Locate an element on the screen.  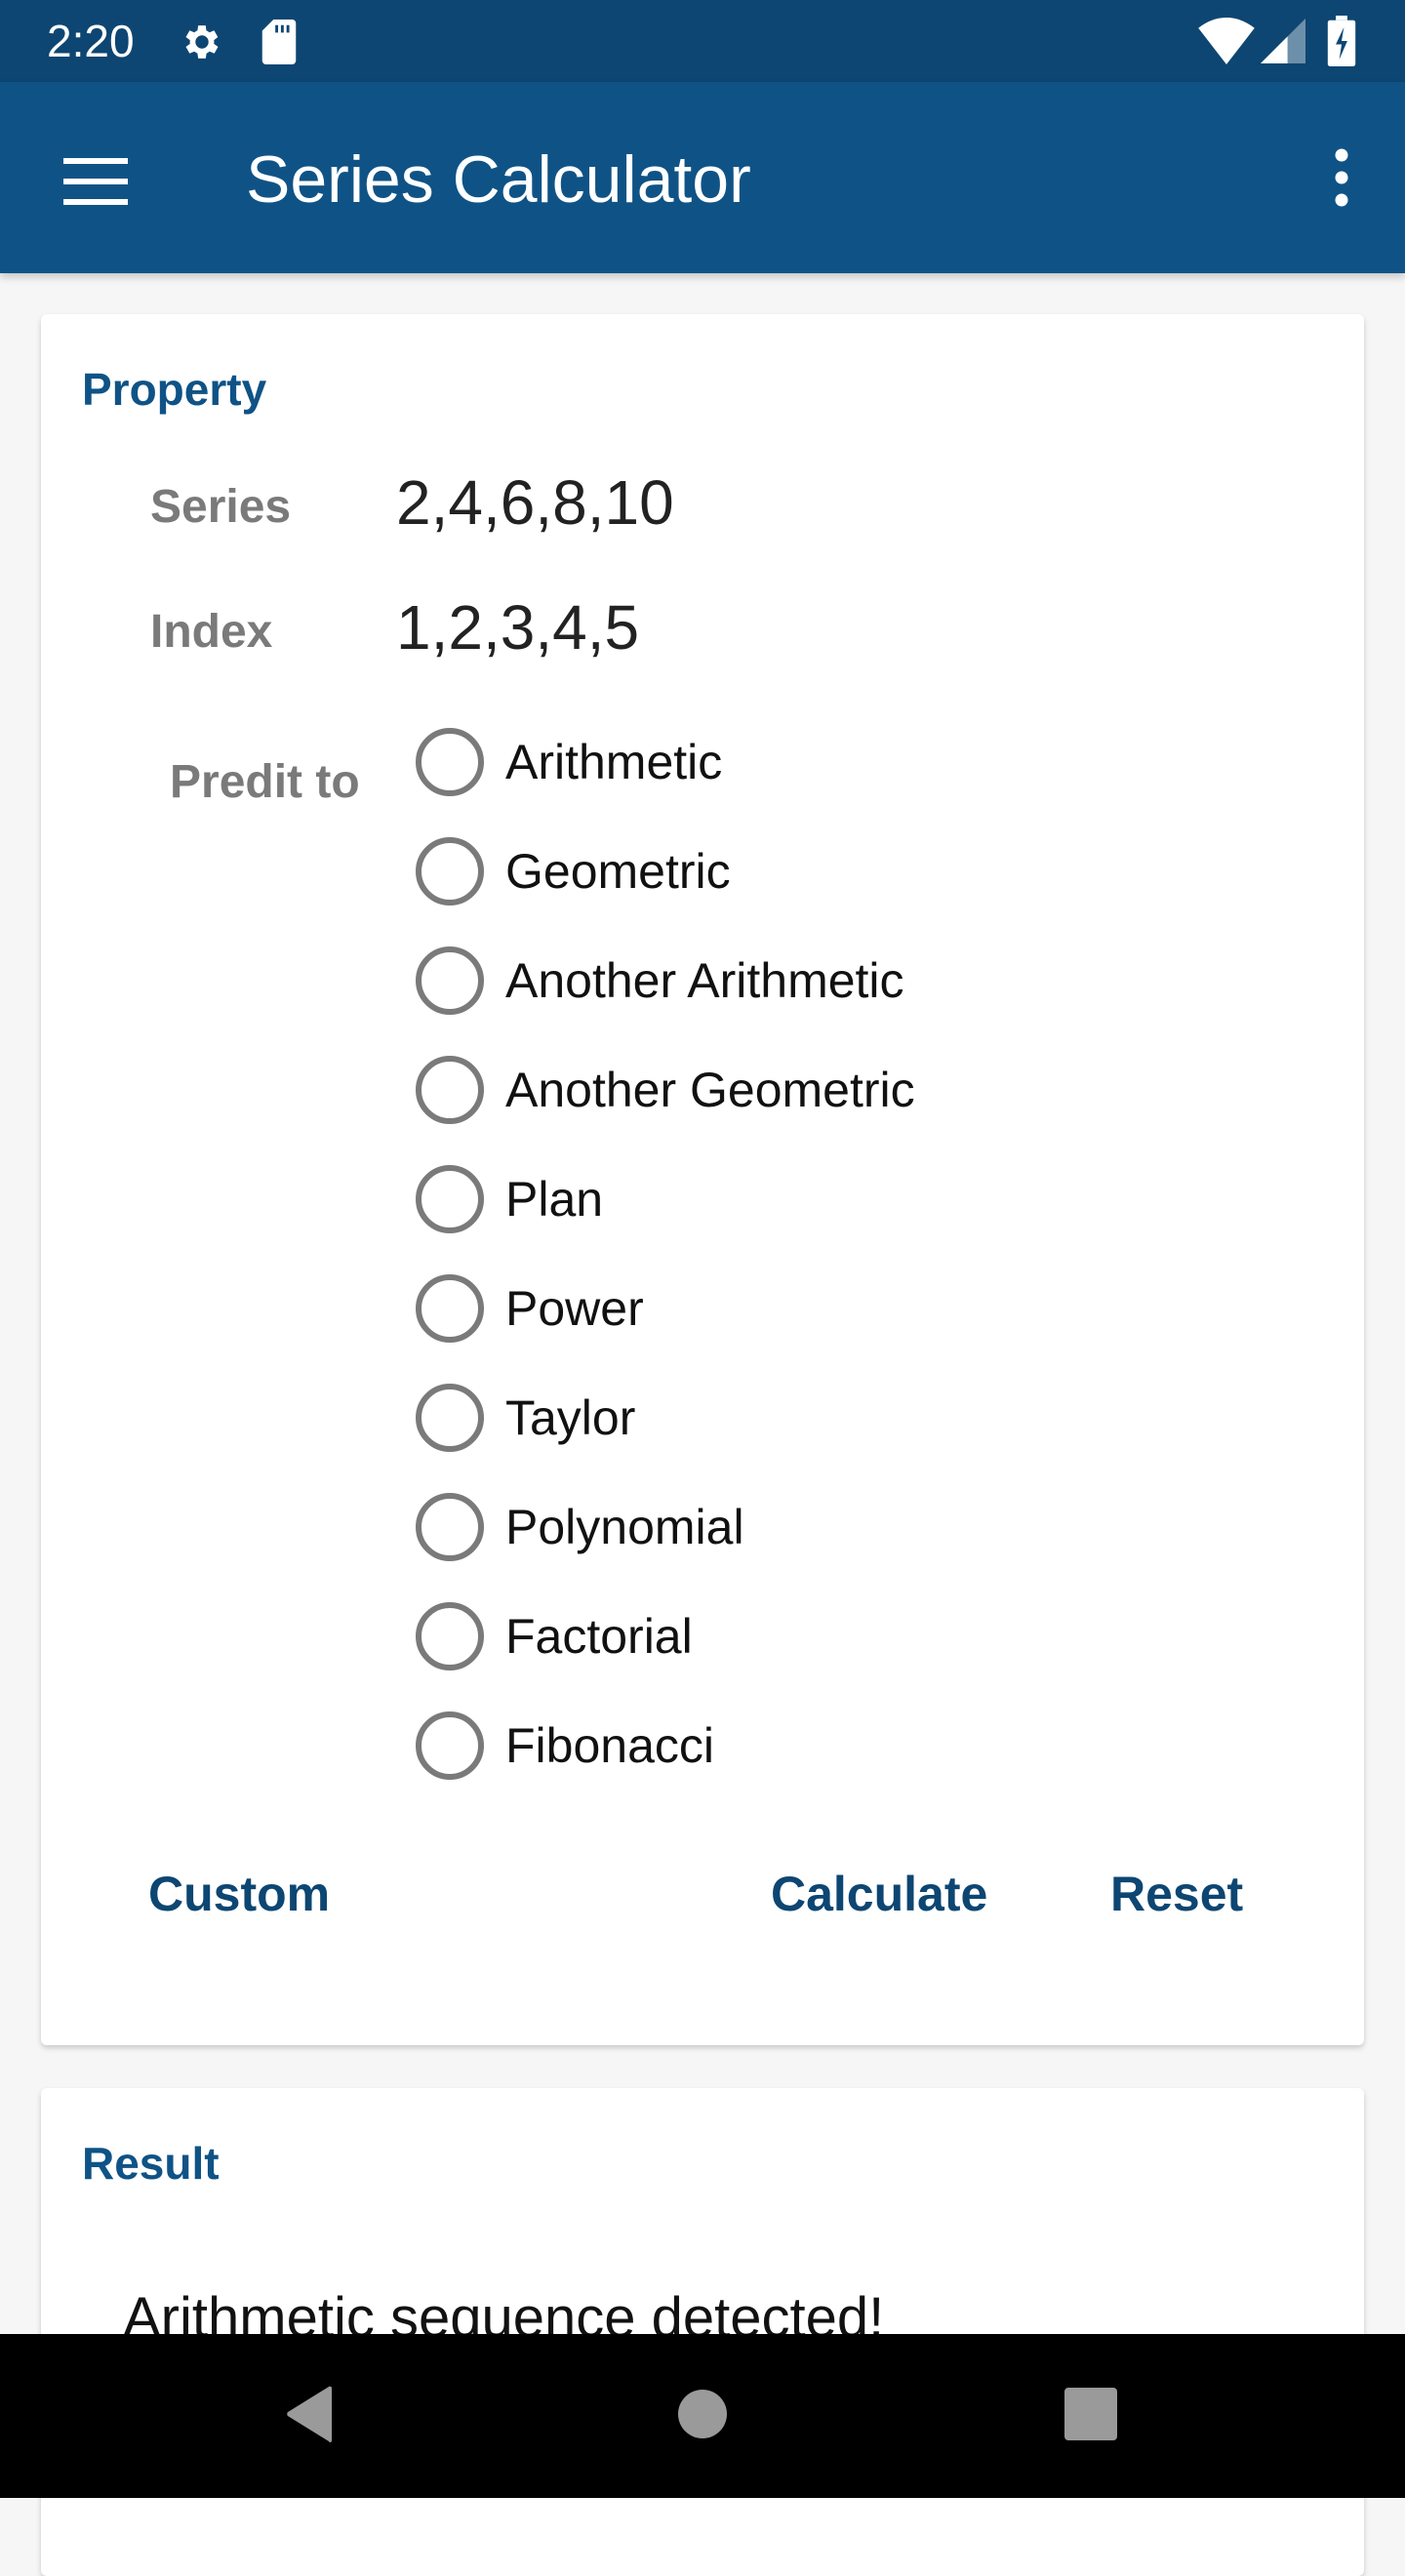
radio-label: Power is located at coordinates (574, 1308).